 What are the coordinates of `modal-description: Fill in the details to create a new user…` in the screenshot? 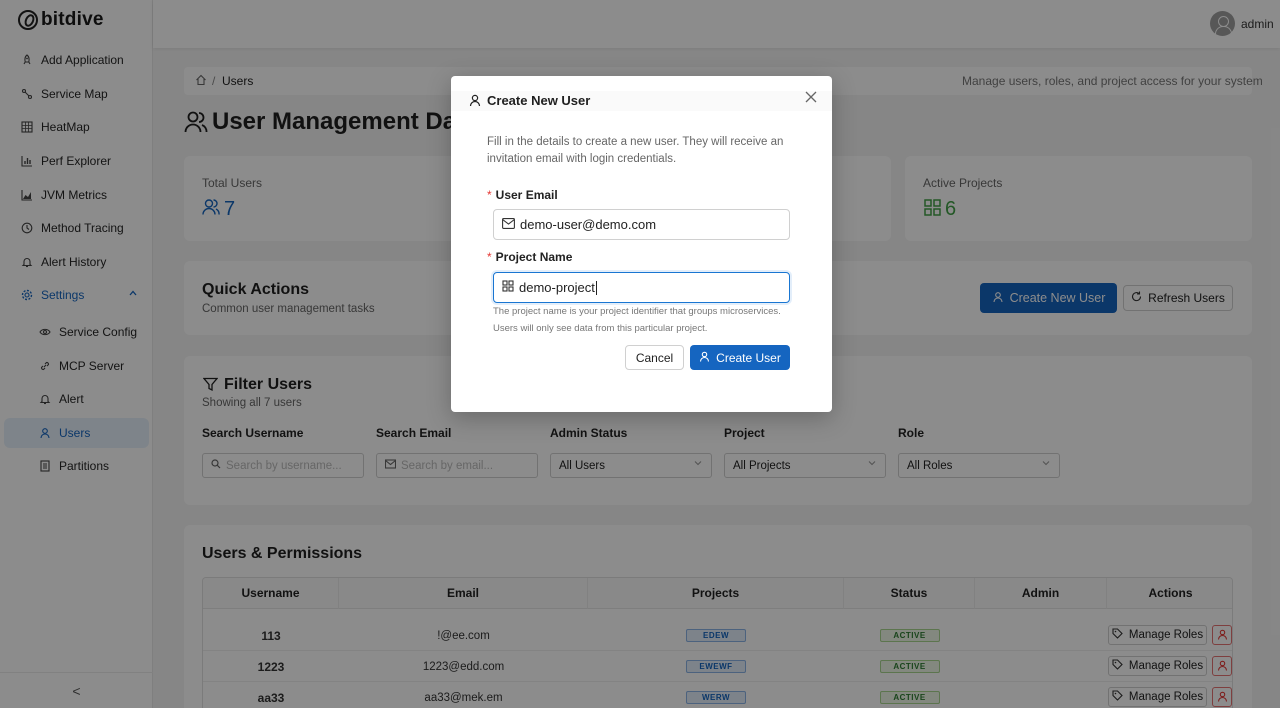 It's located at (635, 150).